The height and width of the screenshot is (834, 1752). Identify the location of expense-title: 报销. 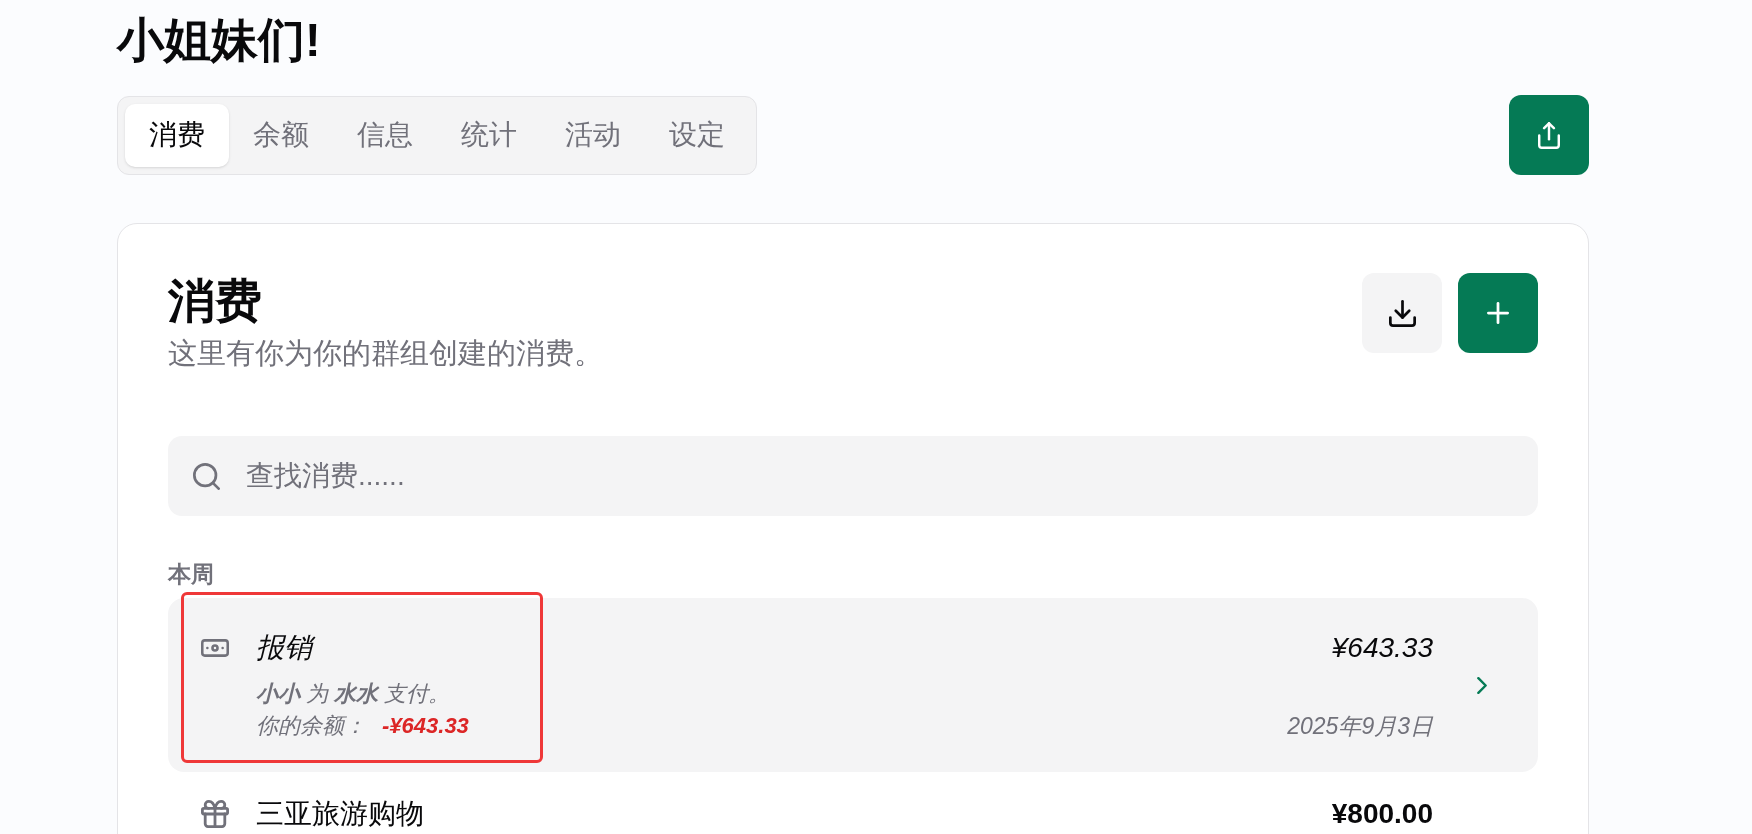
(362, 648).